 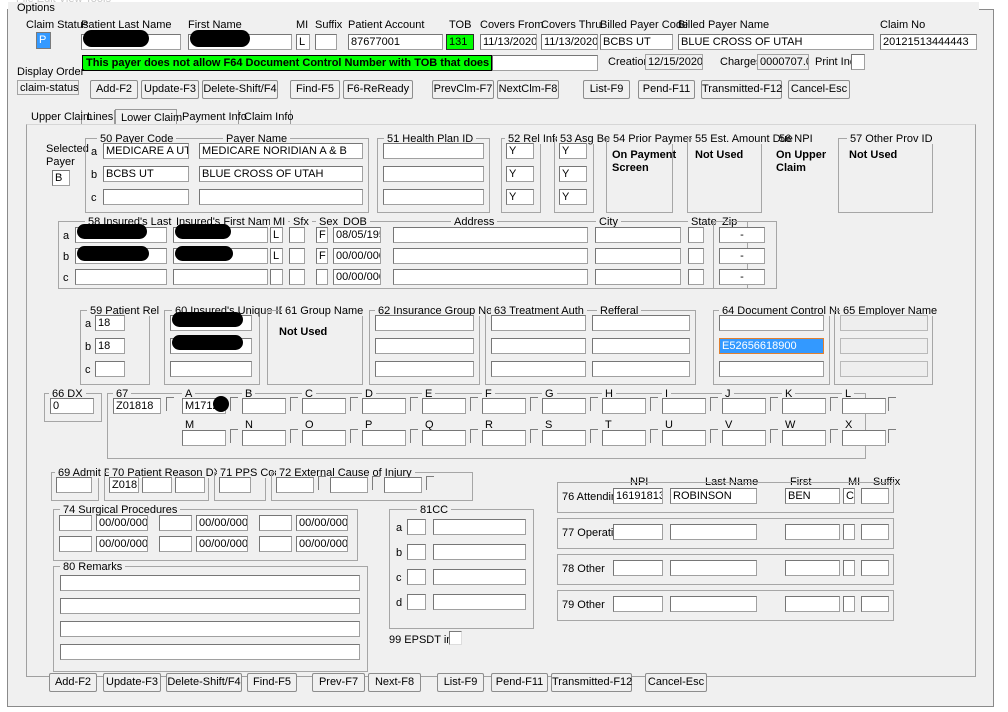 What do you see at coordinates (110, 369) in the screenshot?
I see `patient-rel-field` at bounding box center [110, 369].